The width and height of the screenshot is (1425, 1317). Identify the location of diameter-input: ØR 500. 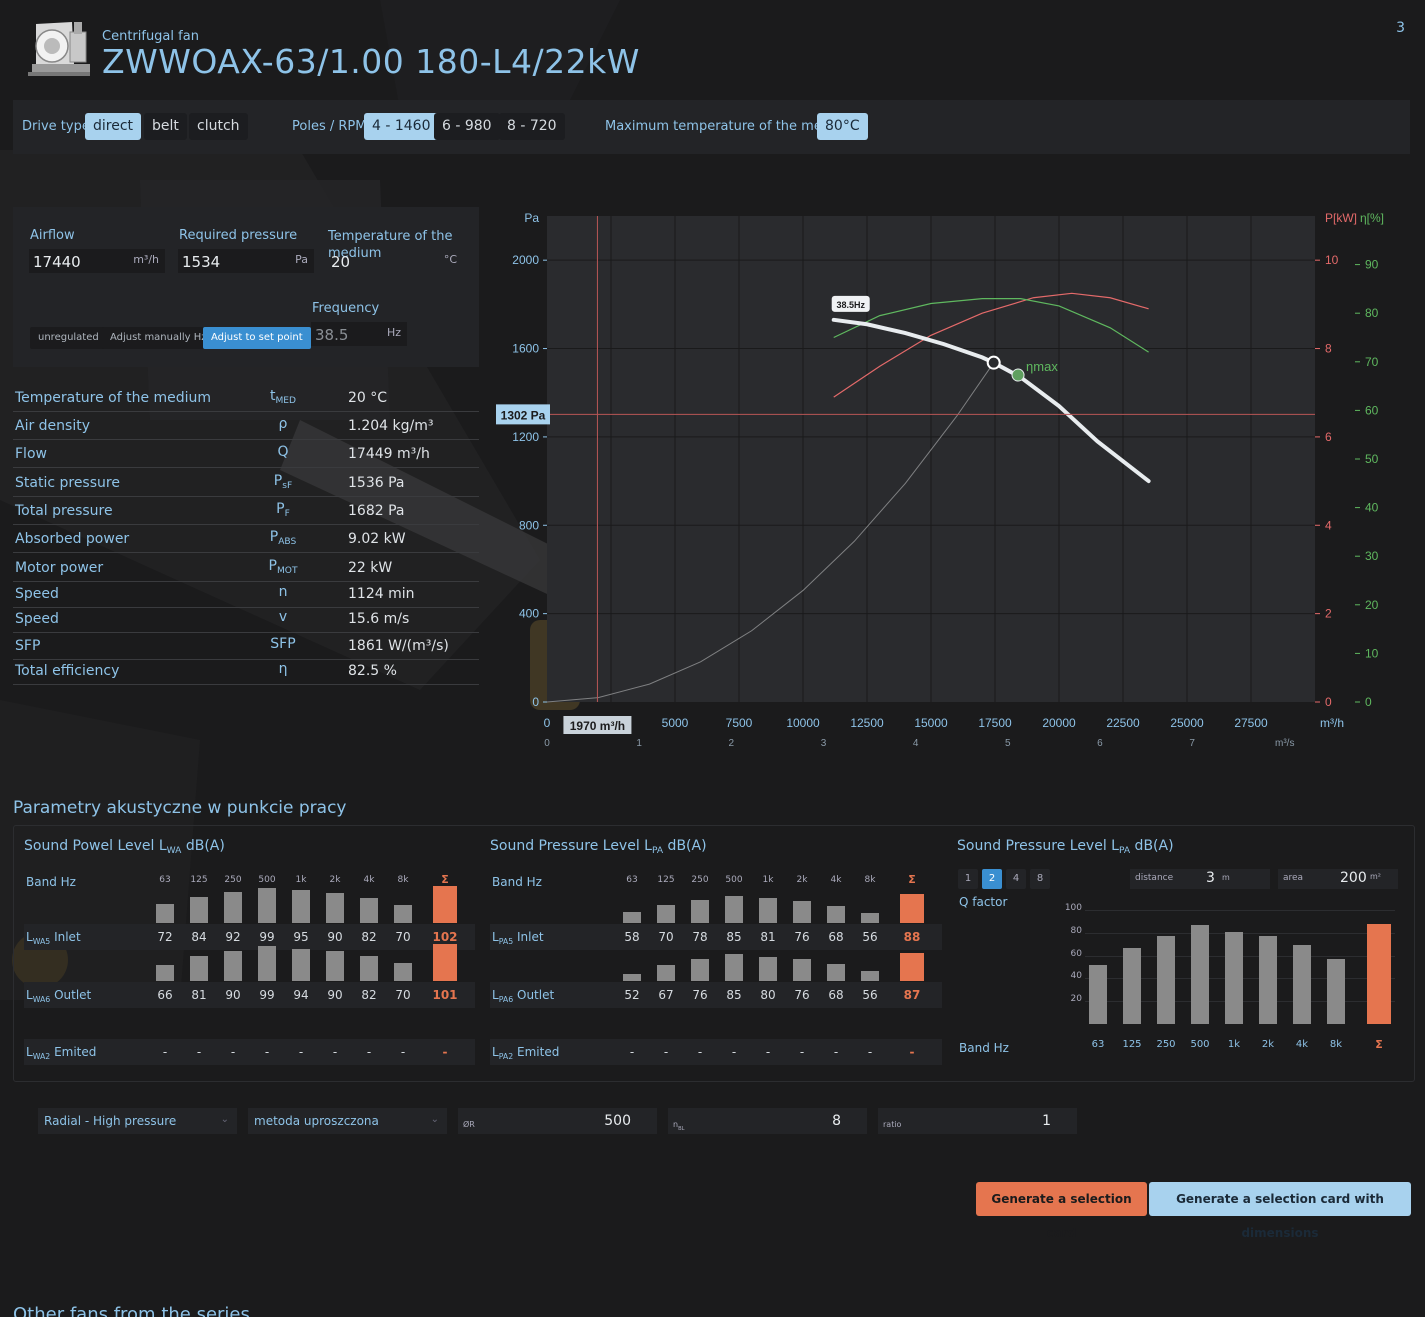
(557, 1121).